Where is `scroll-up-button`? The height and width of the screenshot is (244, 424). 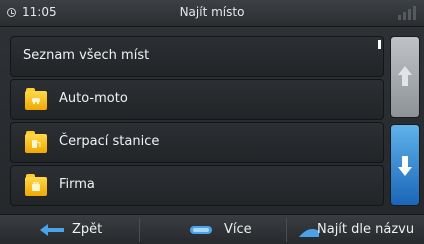
scroll-up-button is located at coordinates (405, 77).